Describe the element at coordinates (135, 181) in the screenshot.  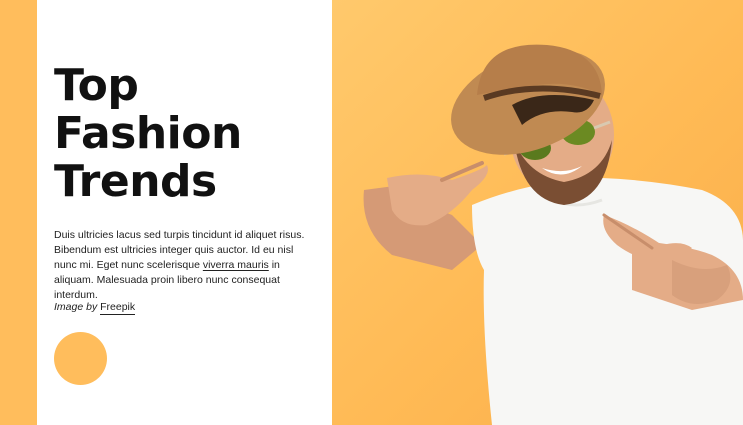
I see `headline-line-3: Trends` at that location.